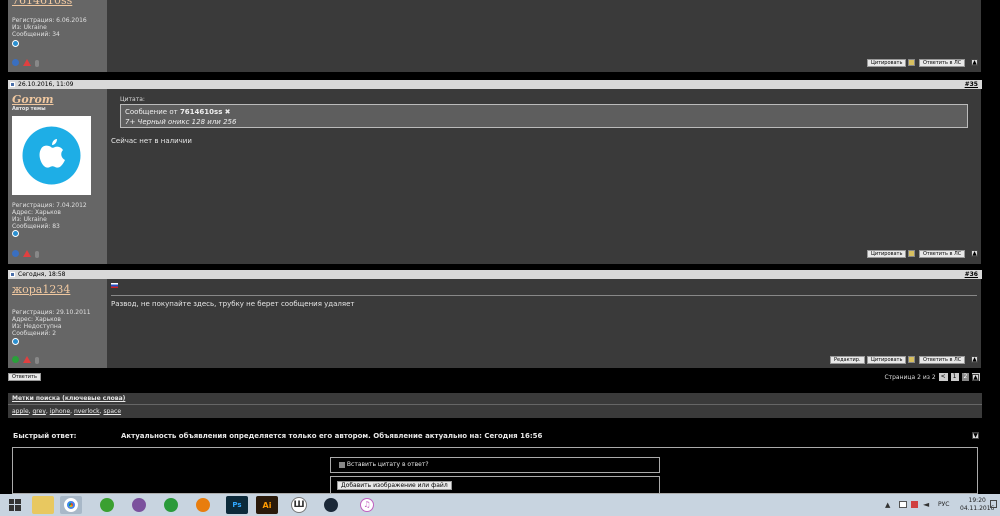  What do you see at coordinates (49, 20) in the screenshot?
I see `post1-meta-reg: Регистрация: 6.06.2016` at bounding box center [49, 20].